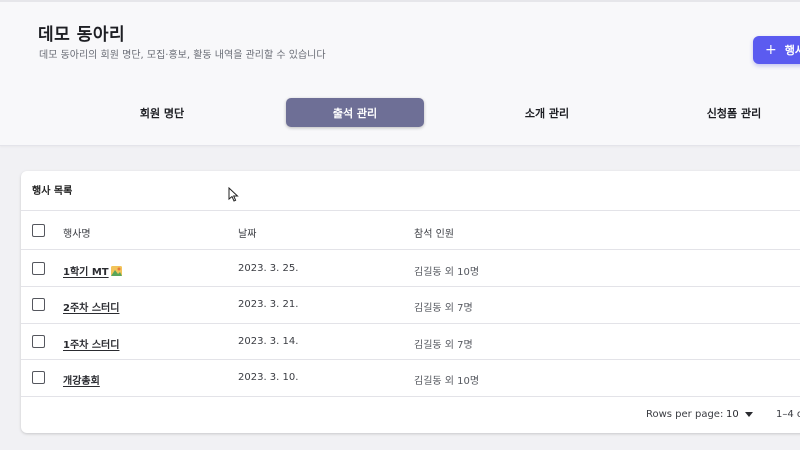 This screenshot has height=450, width=800. I want to click on event-name-link: 1주차 스터디, so click(91, 345).